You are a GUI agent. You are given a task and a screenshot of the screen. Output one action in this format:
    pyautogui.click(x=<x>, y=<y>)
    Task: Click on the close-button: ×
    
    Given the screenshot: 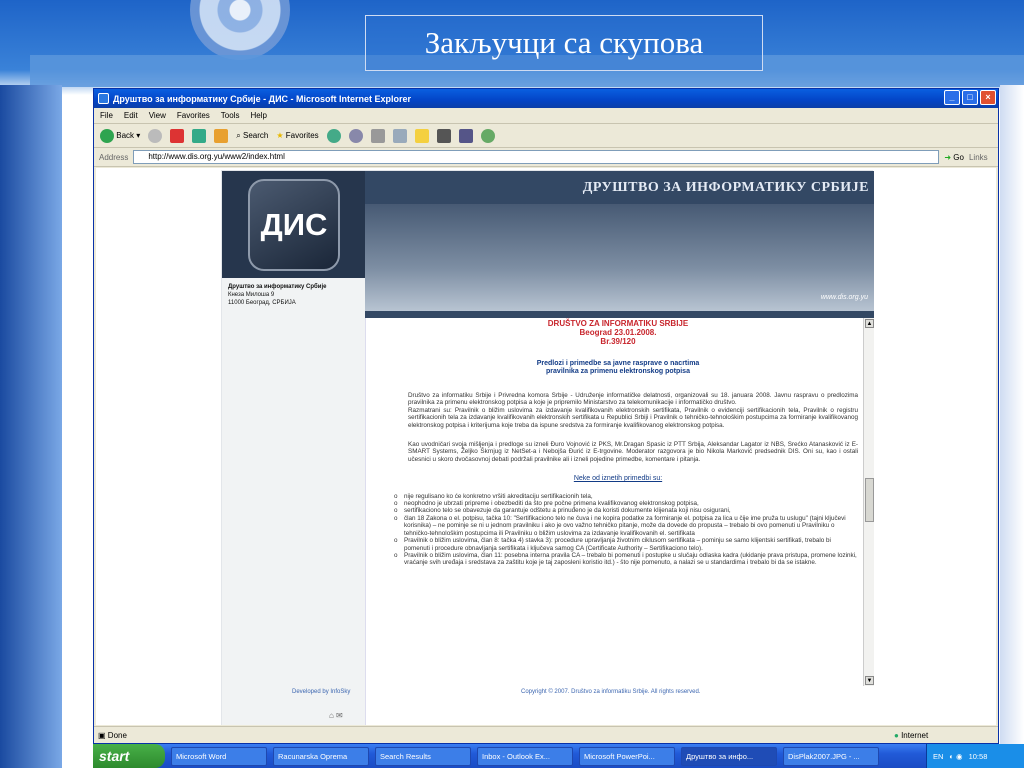 What is the action you would take?
    pyautogui.click(x=988, y=97)
    